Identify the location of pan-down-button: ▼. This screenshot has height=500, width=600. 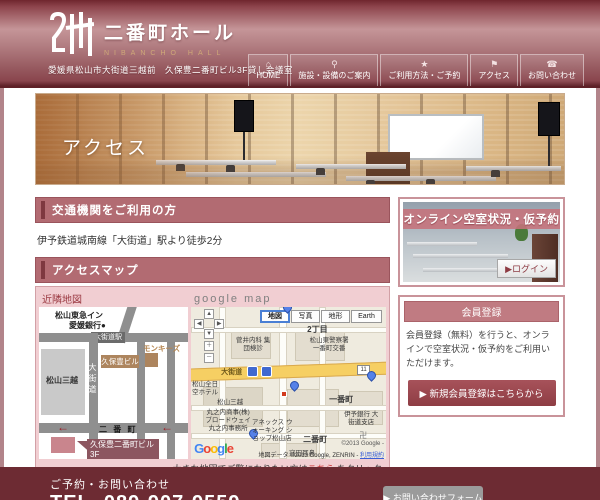
(209, 334).